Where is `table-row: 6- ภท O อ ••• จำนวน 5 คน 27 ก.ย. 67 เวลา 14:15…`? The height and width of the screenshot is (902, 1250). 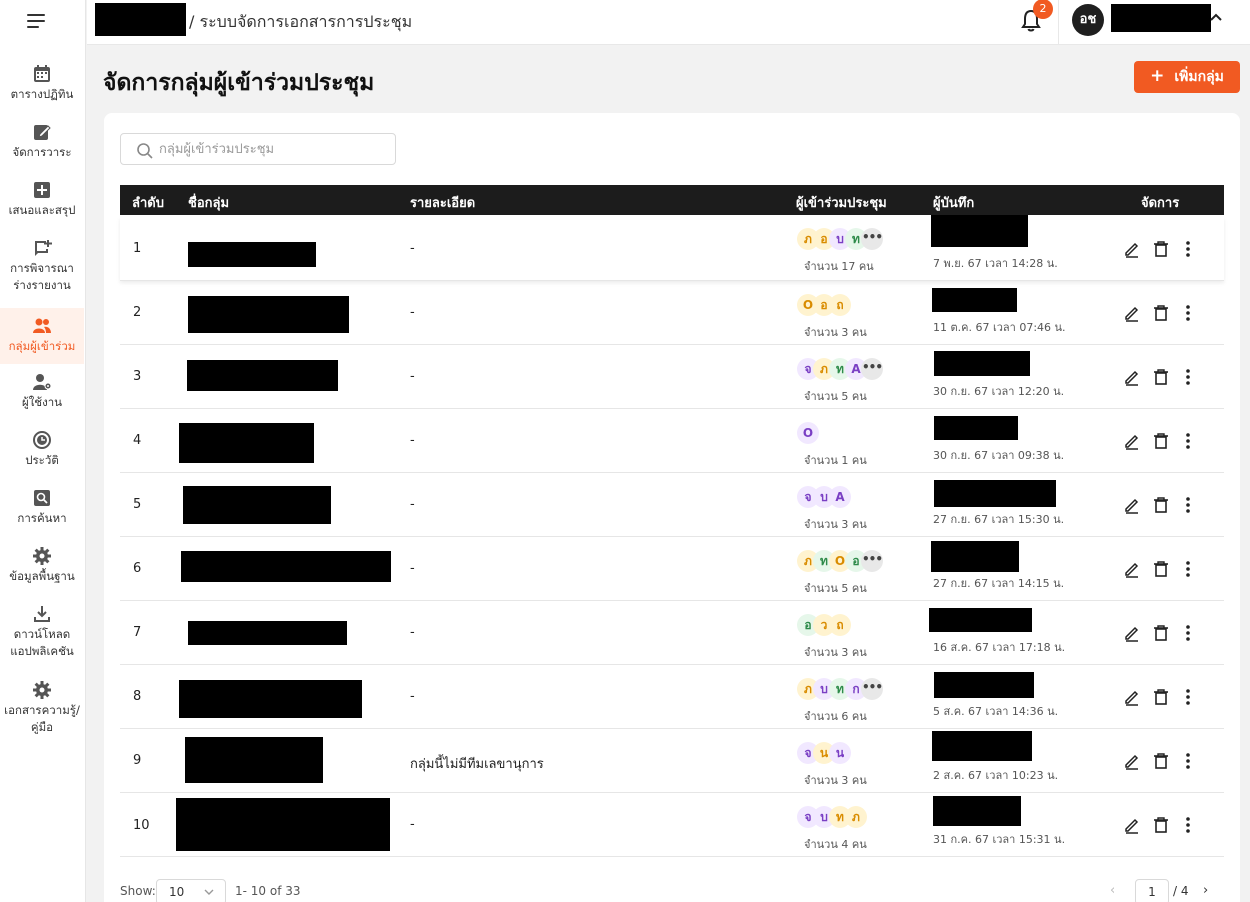
table-row: 6- ภท O อ ••• จำนวน 5 คน 27 ก.ย. 67 เวลา 14:15… is located at coordinates (672, 569).